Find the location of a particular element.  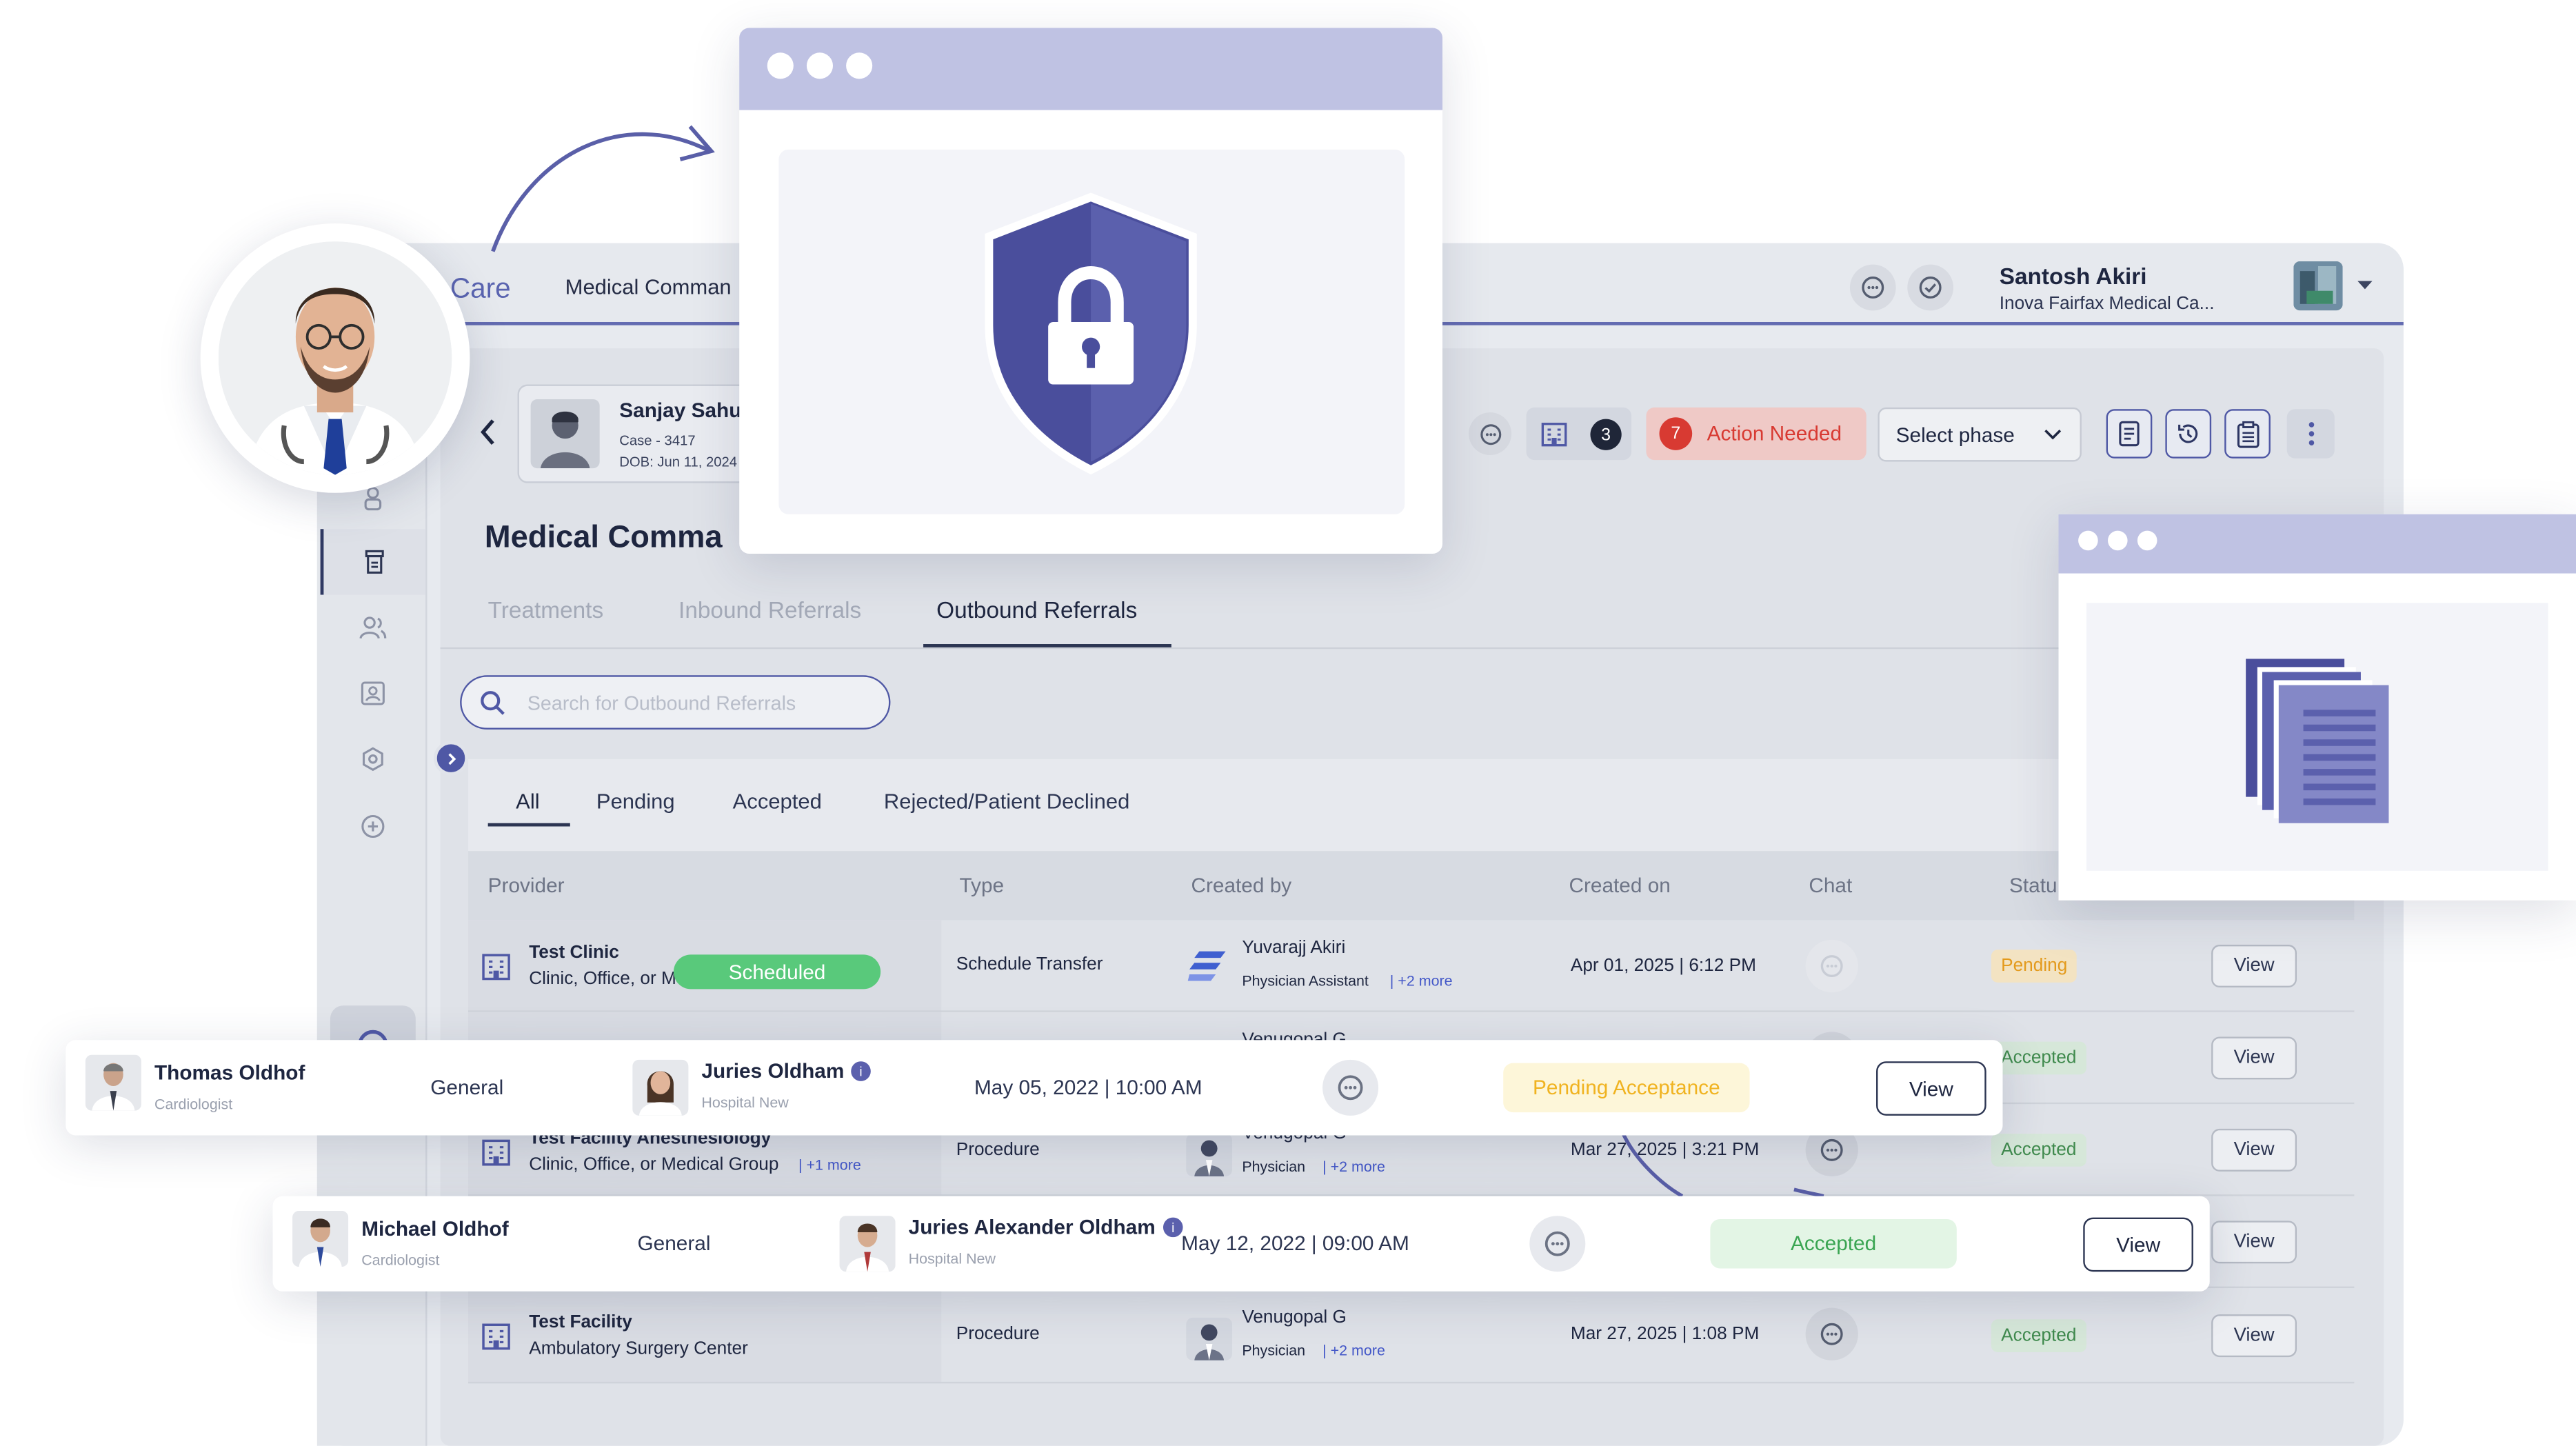

card1-chat-button is located at coordinates (1350, 1087).